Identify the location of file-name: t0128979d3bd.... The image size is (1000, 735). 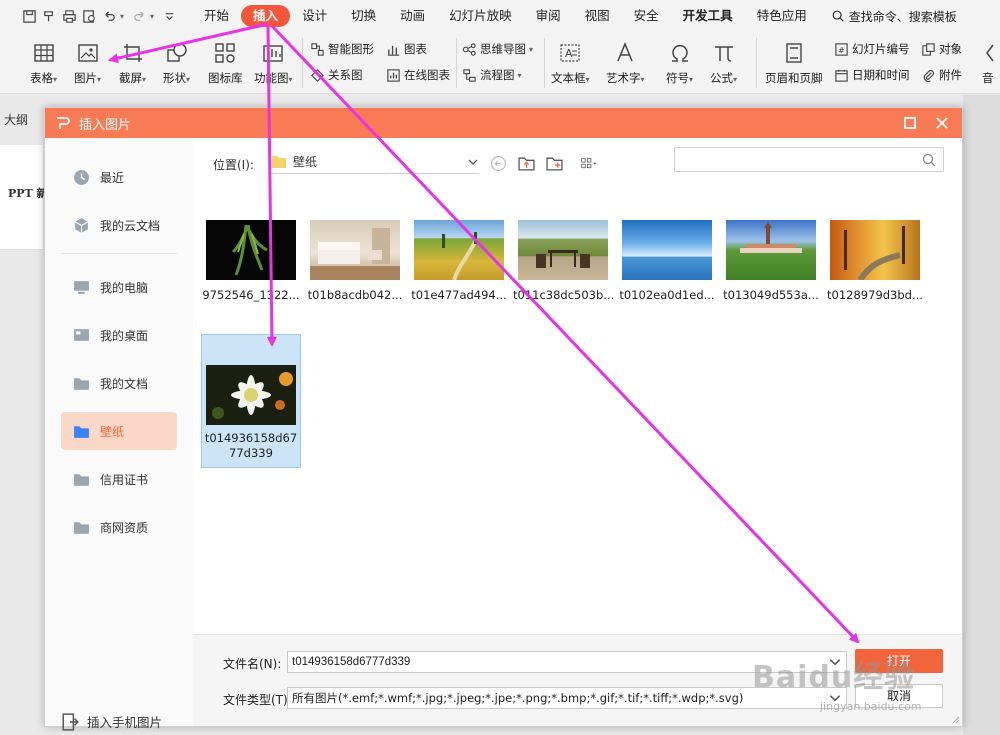
(875, 295).